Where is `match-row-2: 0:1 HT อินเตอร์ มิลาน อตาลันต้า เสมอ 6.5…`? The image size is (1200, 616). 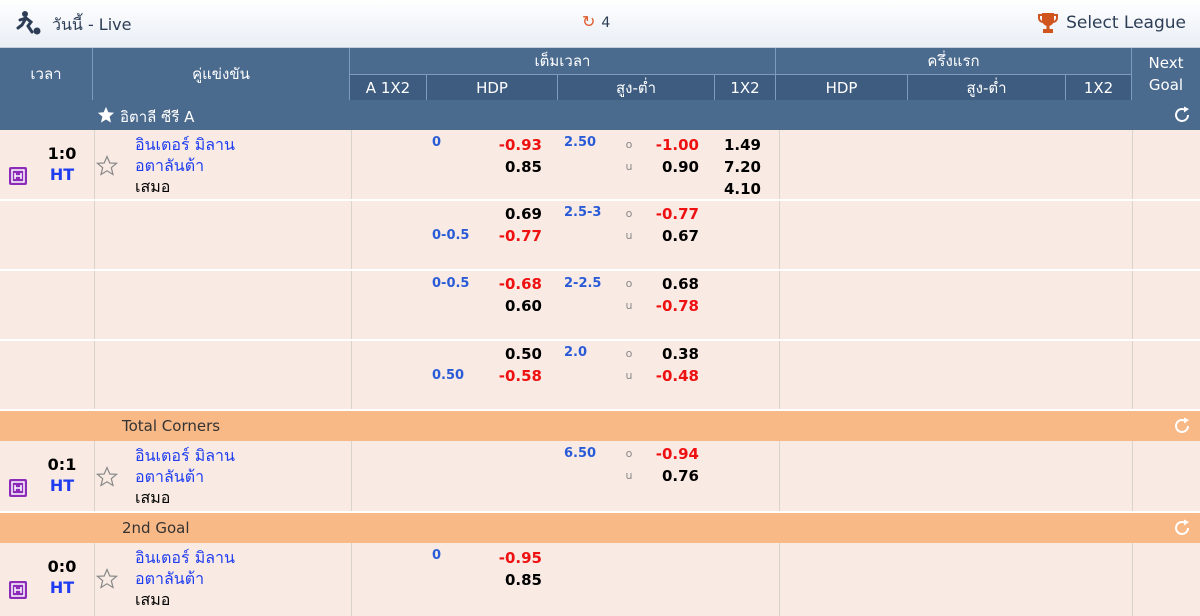 match-row-2: 0:1 HT อินเตอร์ มิลาน อตาลันต้า เสมอ 6.5… is located at coordinates (600, 477).